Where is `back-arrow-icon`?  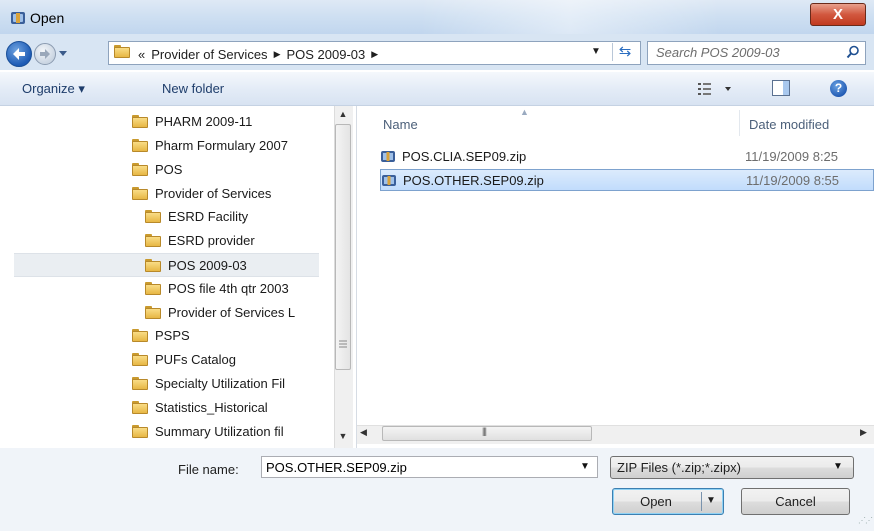
back-arrow-icon is located at coordinates (19, 54).